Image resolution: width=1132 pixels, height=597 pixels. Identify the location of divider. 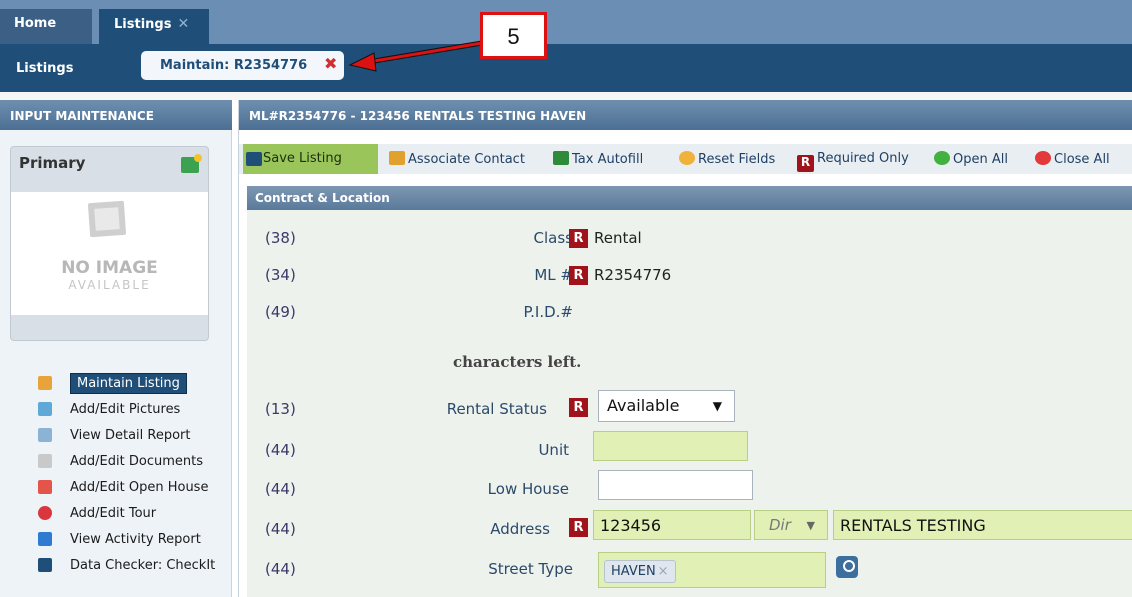
(566, 96).